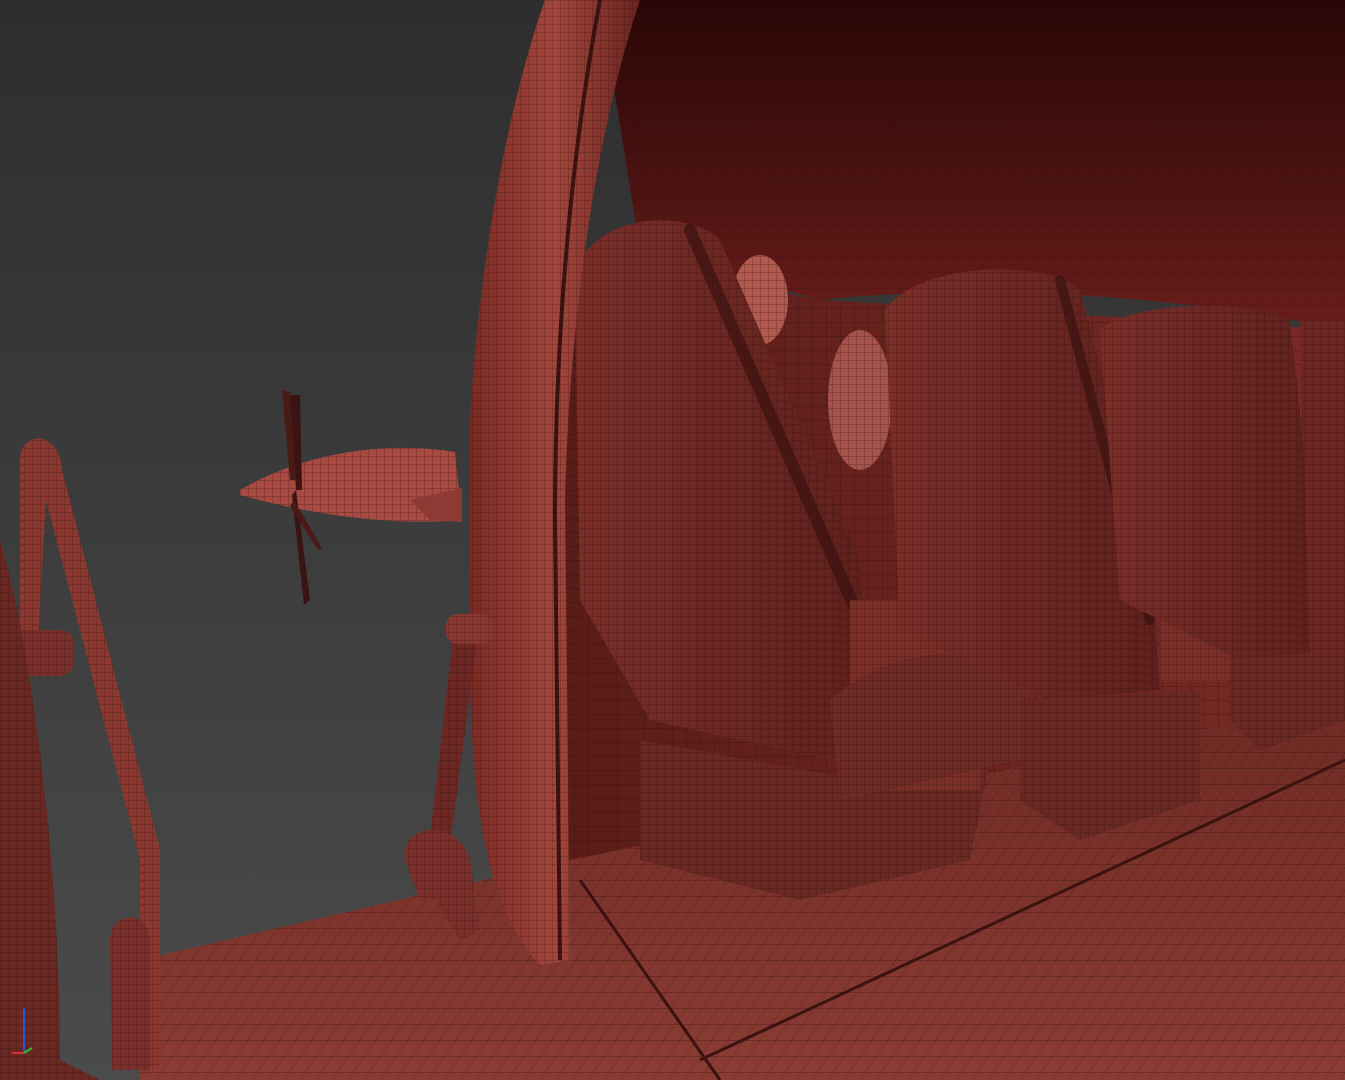 The image size is (1345, 1080). Describe the element at coordinates (22, 1031) in the screenshot. I see `axis-gizmo` at that location.